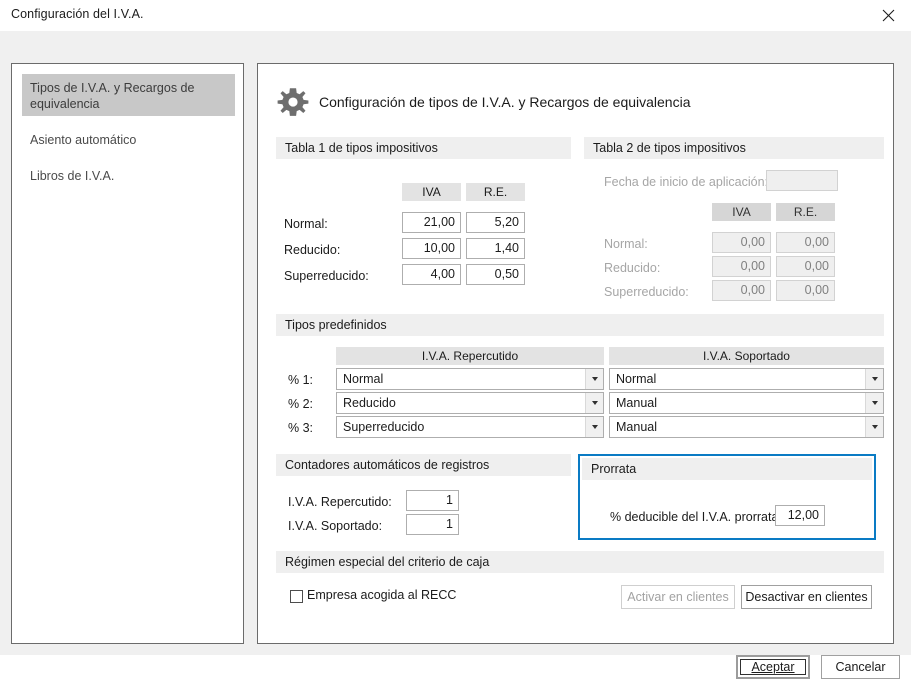  What do you see at coordinates (431, 192) in the screenshot?
I see `tabla1-col-iva: IVA` at bounding box center [431, 192].